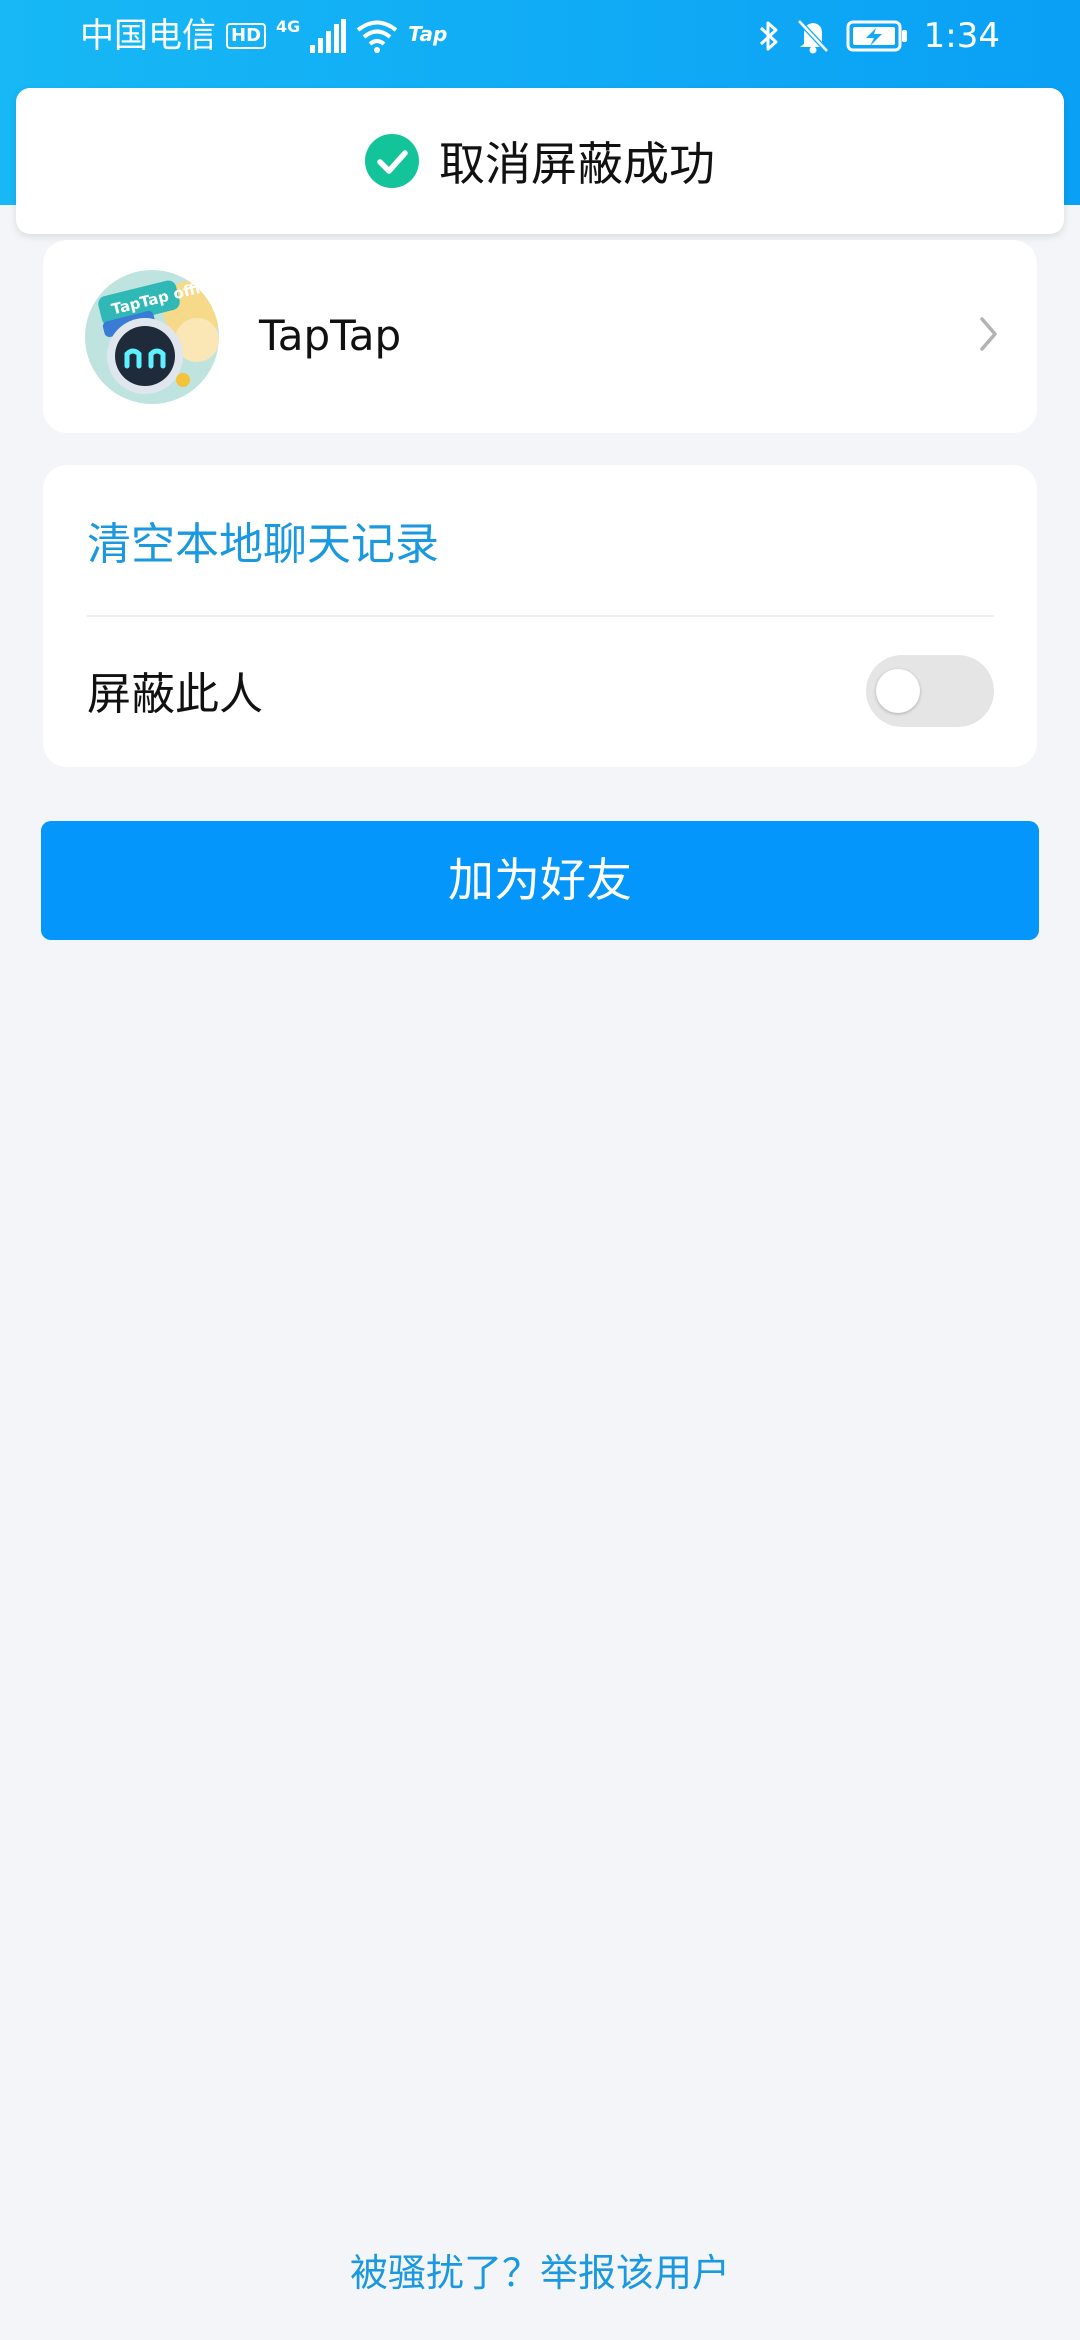  What do you see at coordinates (540, 36) in the screenshot?
I see `status-bar: 中国电信 HD 4G Tap 1:34` at bounding box center [540, 36].